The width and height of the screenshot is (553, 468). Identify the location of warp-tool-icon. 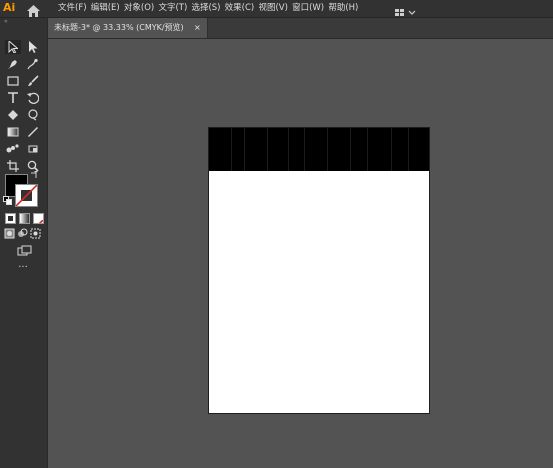
(33, 115).